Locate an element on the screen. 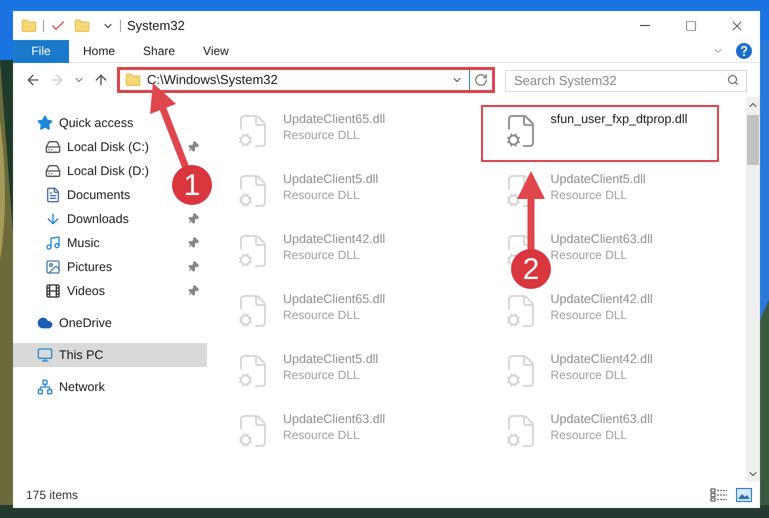  nav-item: Pictures is located at coordinates (78, 267).